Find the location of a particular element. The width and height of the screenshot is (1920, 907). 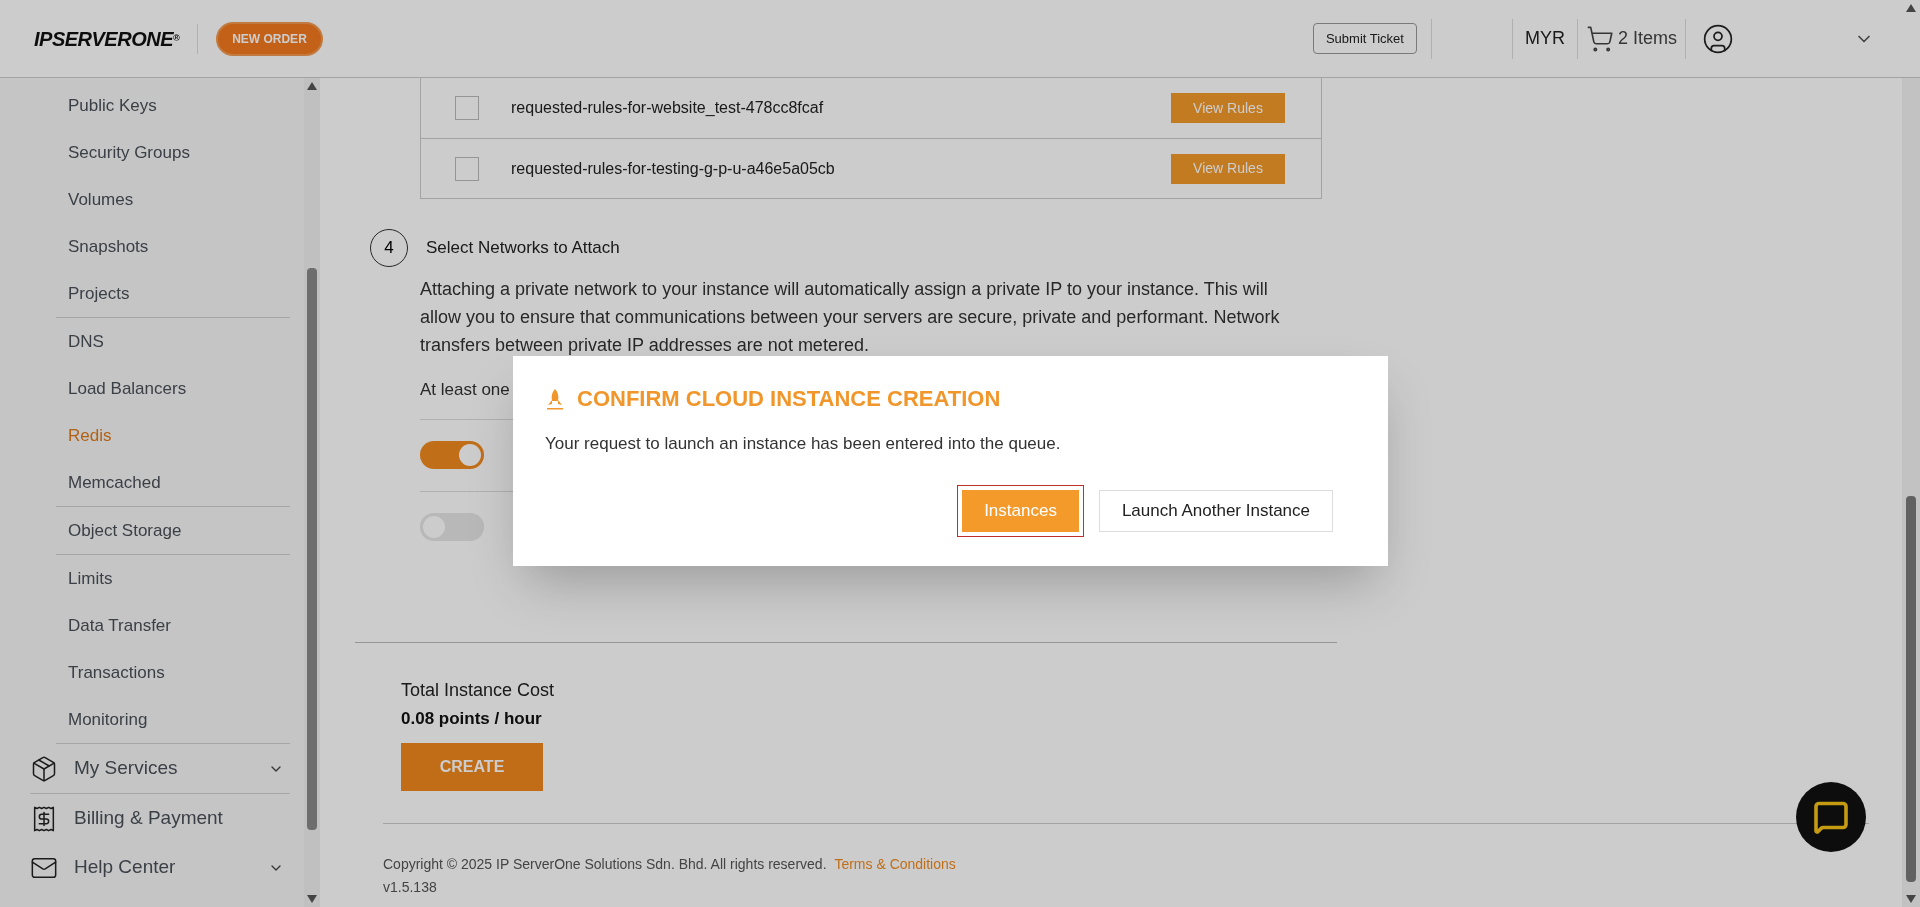

network-toggle is located at coordinates (452, 455).